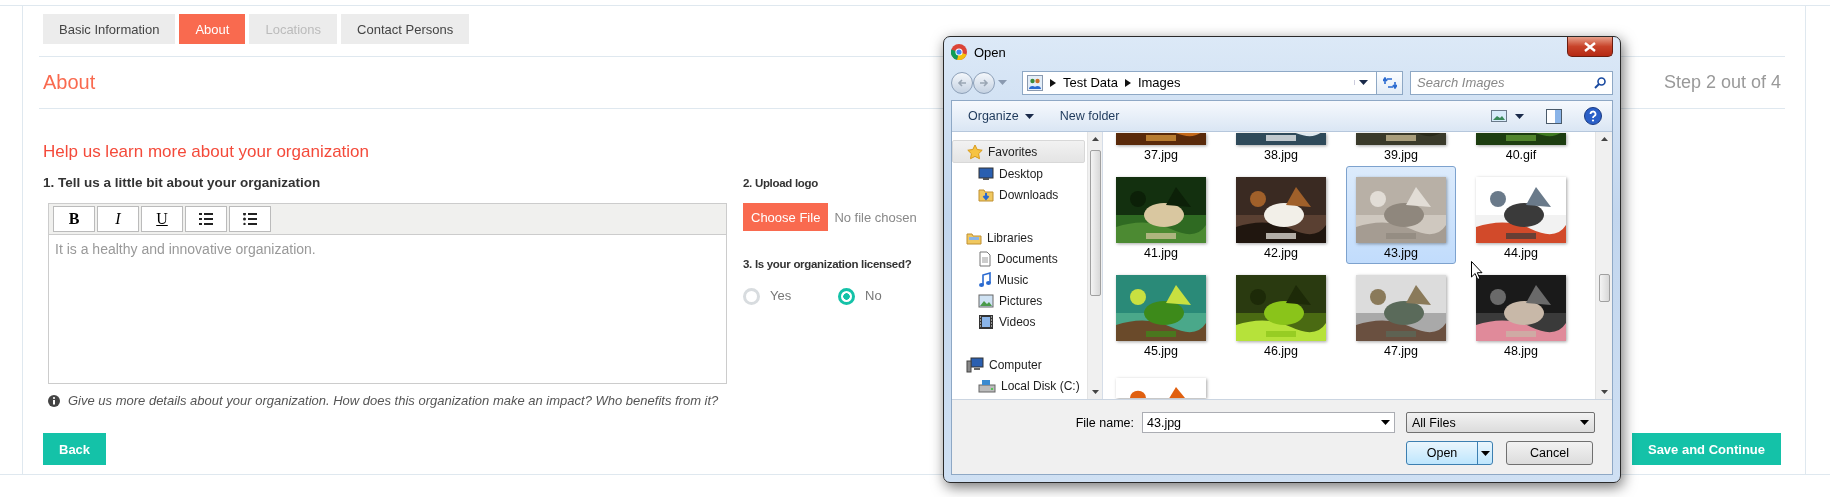  What do you see at coordinates (986, 321) in the screenshot?
I see `film-icon` at bounding box center [986, 321].